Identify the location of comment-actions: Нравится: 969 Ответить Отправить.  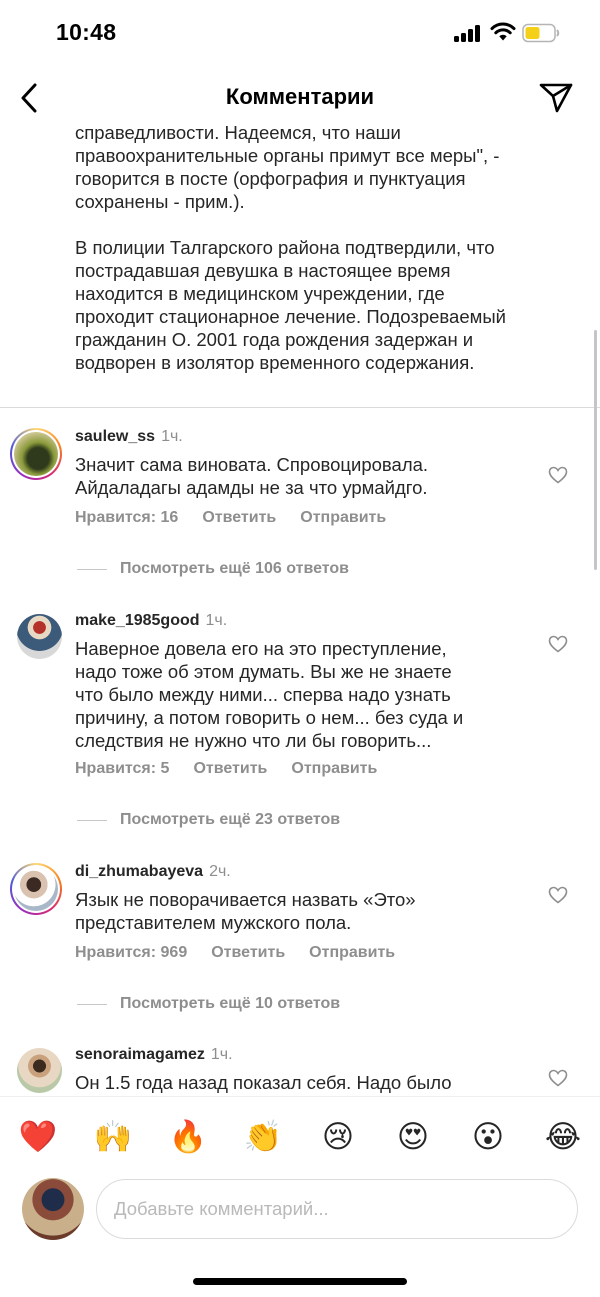
(235, 953).